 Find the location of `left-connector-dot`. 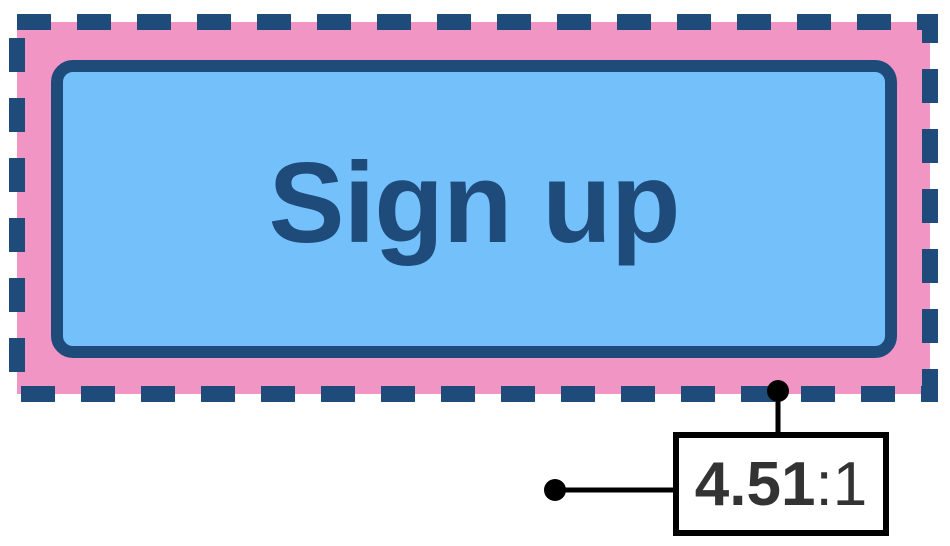

left-connector-dot is located at coordinates (555, 490).